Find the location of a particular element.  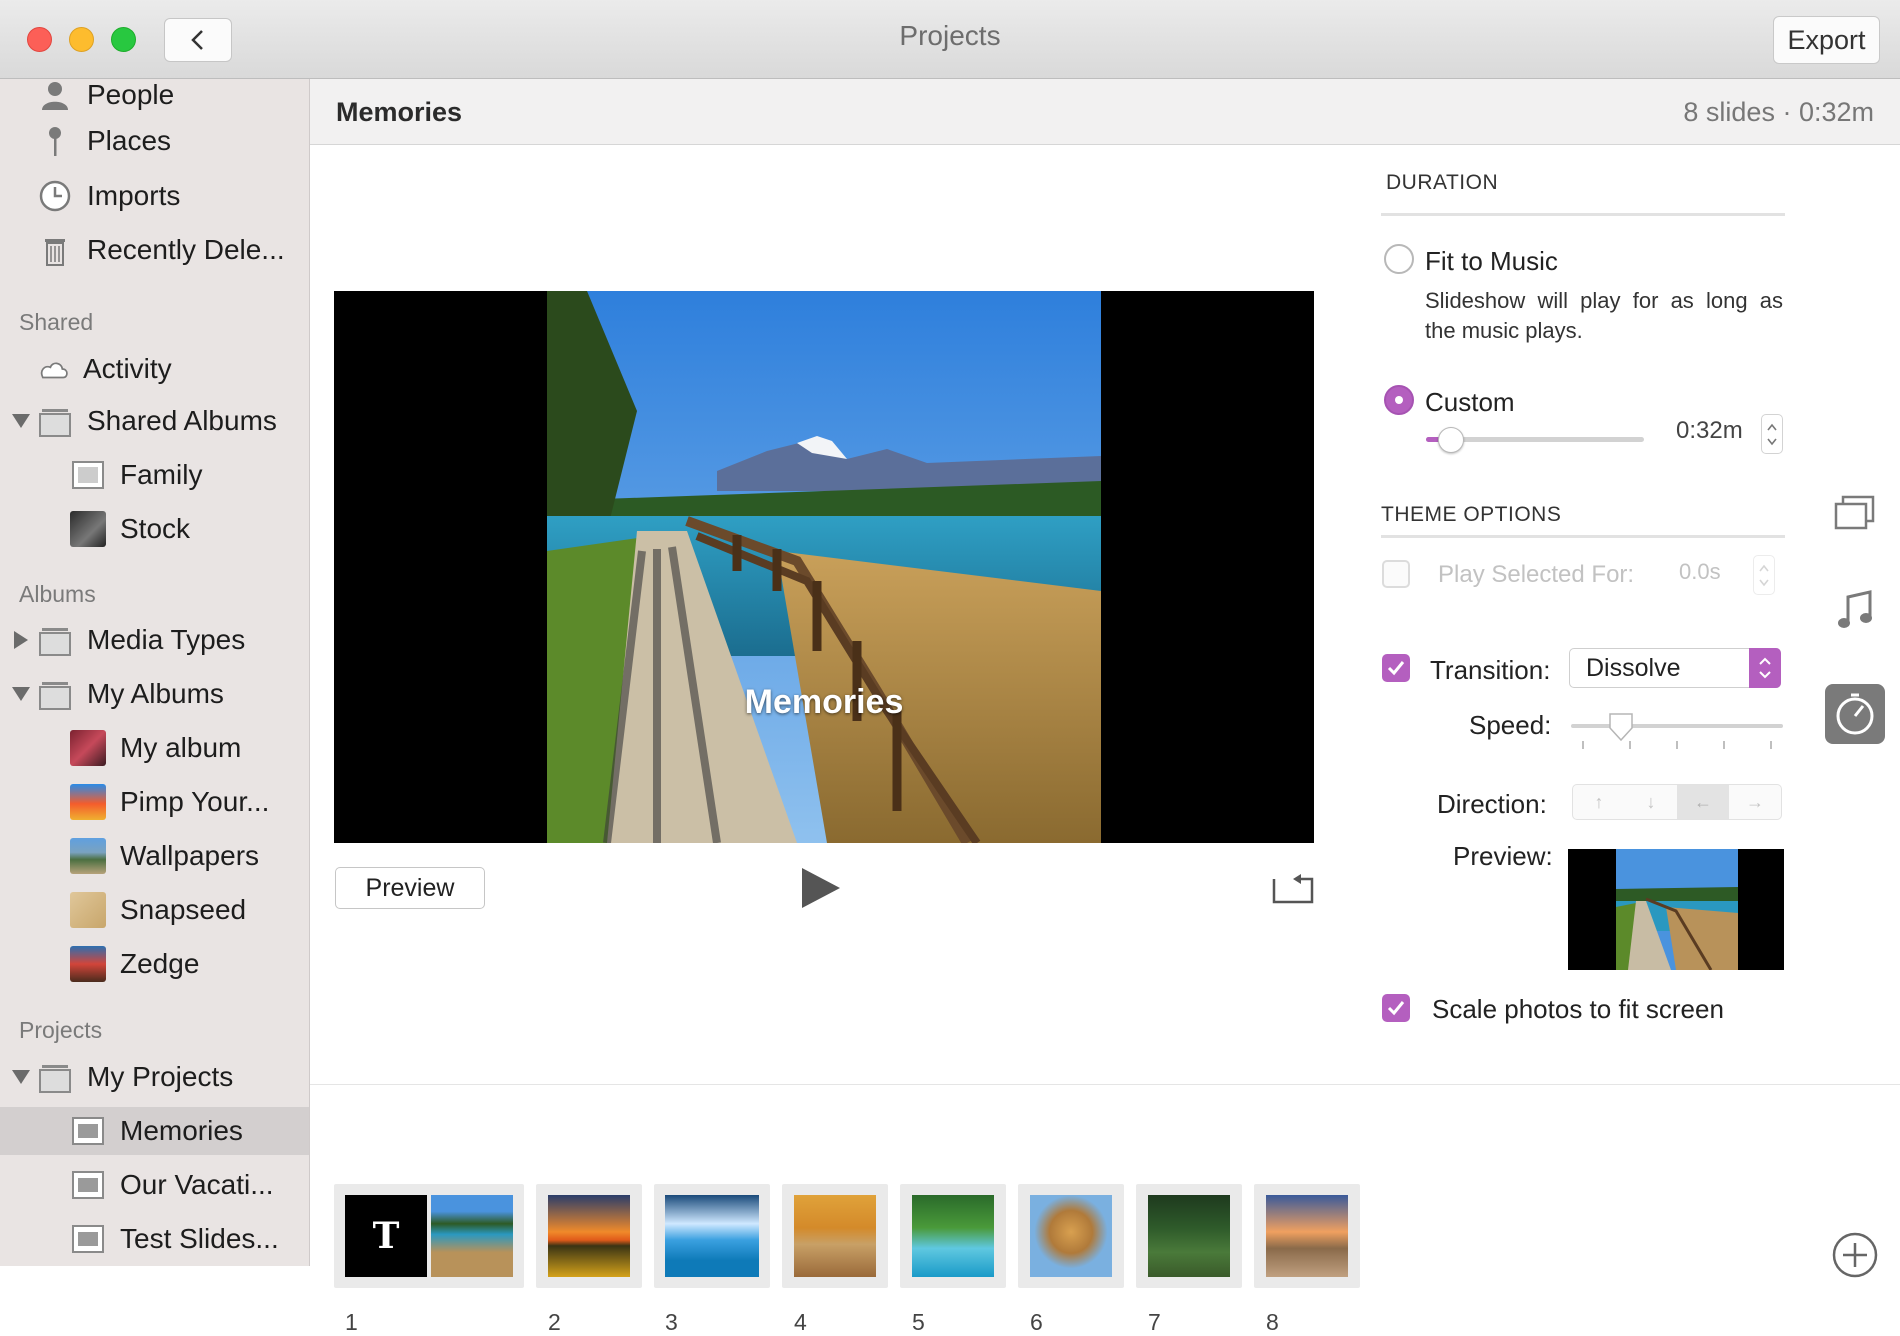

transition-select: Dissolve is located at coordinates (1675, 668).